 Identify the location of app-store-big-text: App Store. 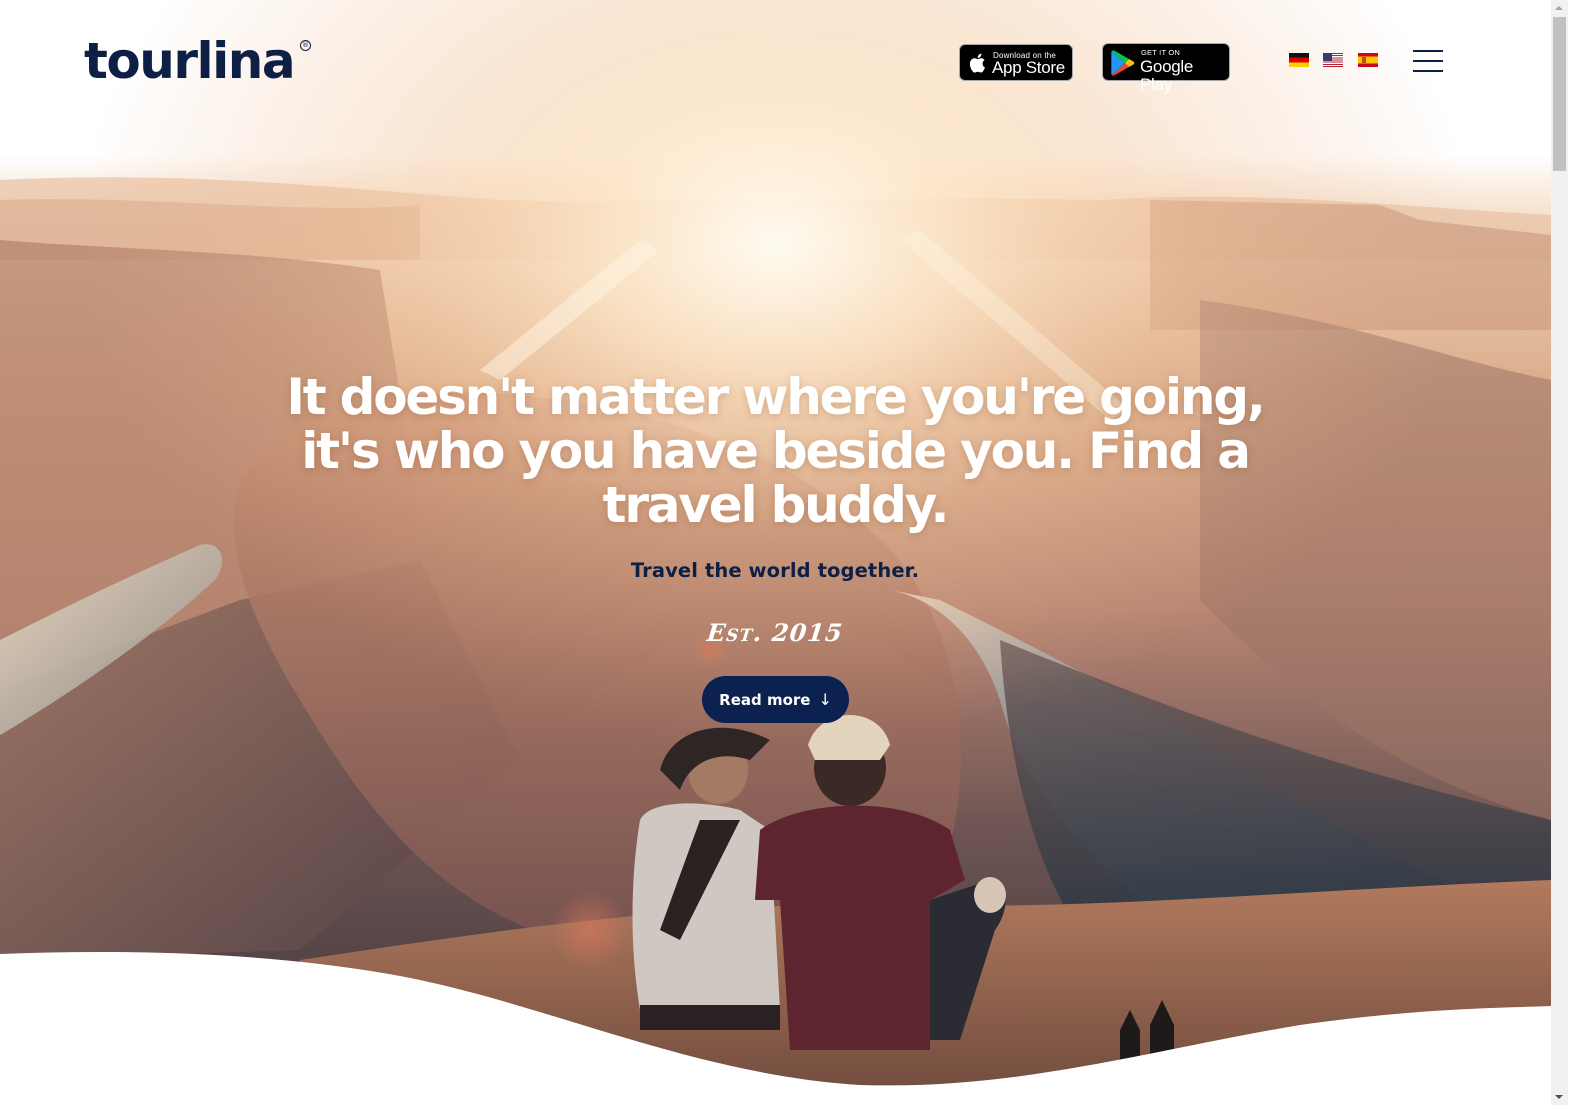
(1028, 67).